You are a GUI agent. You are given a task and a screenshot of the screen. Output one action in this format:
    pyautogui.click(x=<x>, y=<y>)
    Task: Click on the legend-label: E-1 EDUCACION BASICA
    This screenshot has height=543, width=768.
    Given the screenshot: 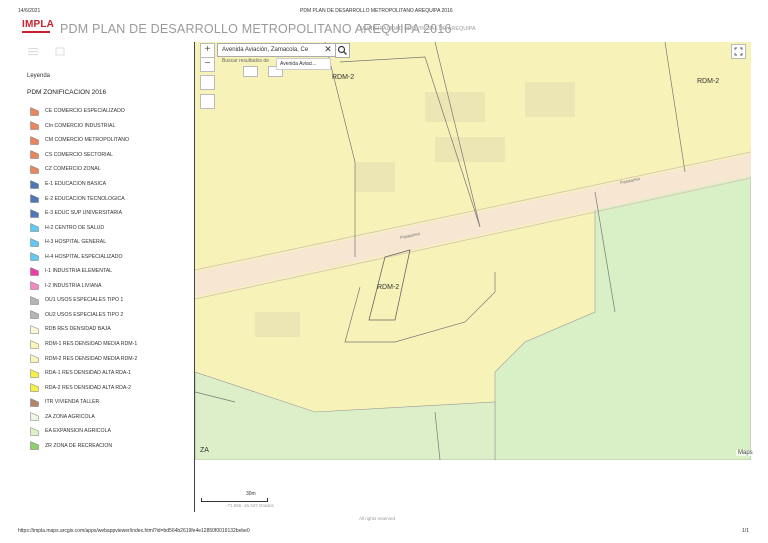 What is the action you would take?
    pyautogui.click(x=76, y=184)
    